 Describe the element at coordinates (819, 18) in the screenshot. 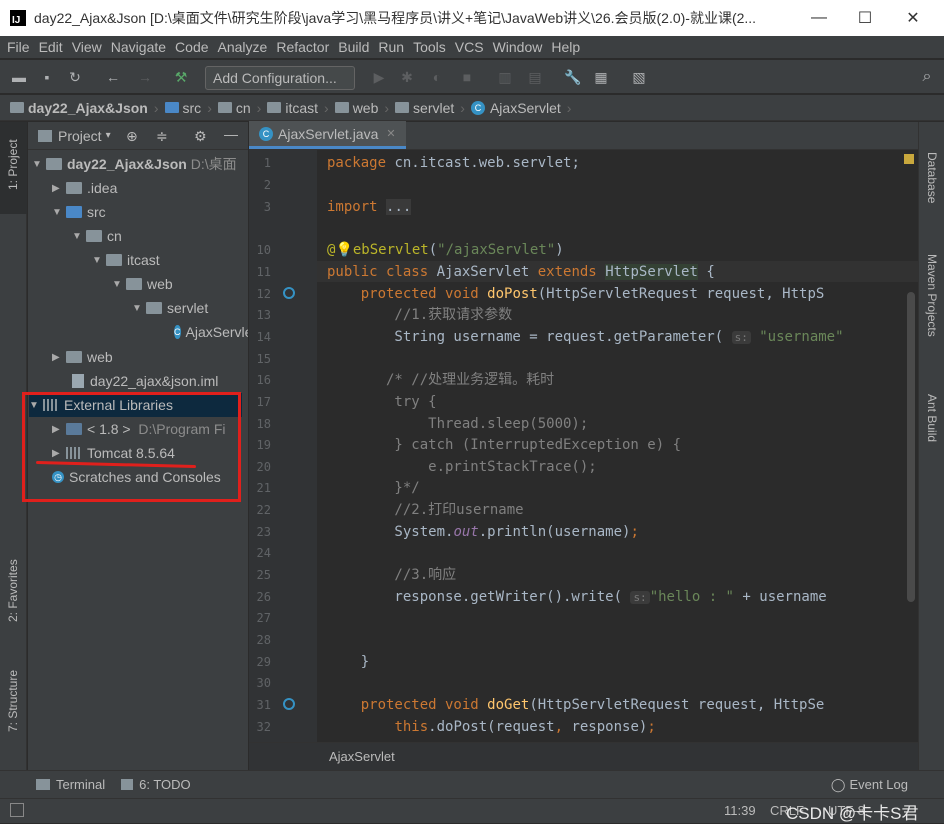

I see `minimize-button: —` at that location.